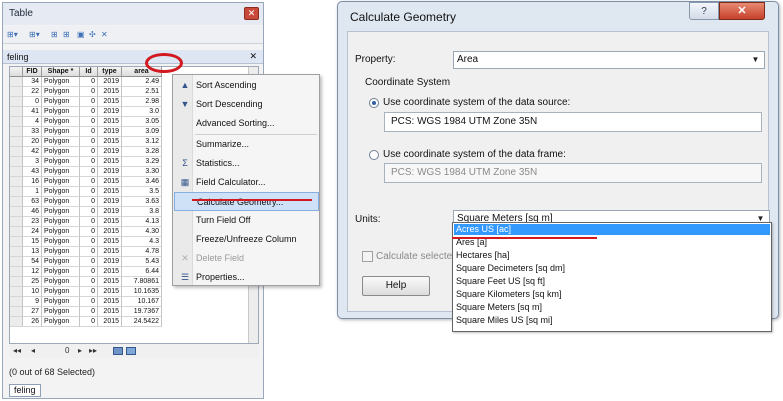 The height and width of the screenshot is (401, 783). Describe the element at coordinates (612, 320) in the screenshot. I see `units-option: Square Miles US [sq mi]` at that location.